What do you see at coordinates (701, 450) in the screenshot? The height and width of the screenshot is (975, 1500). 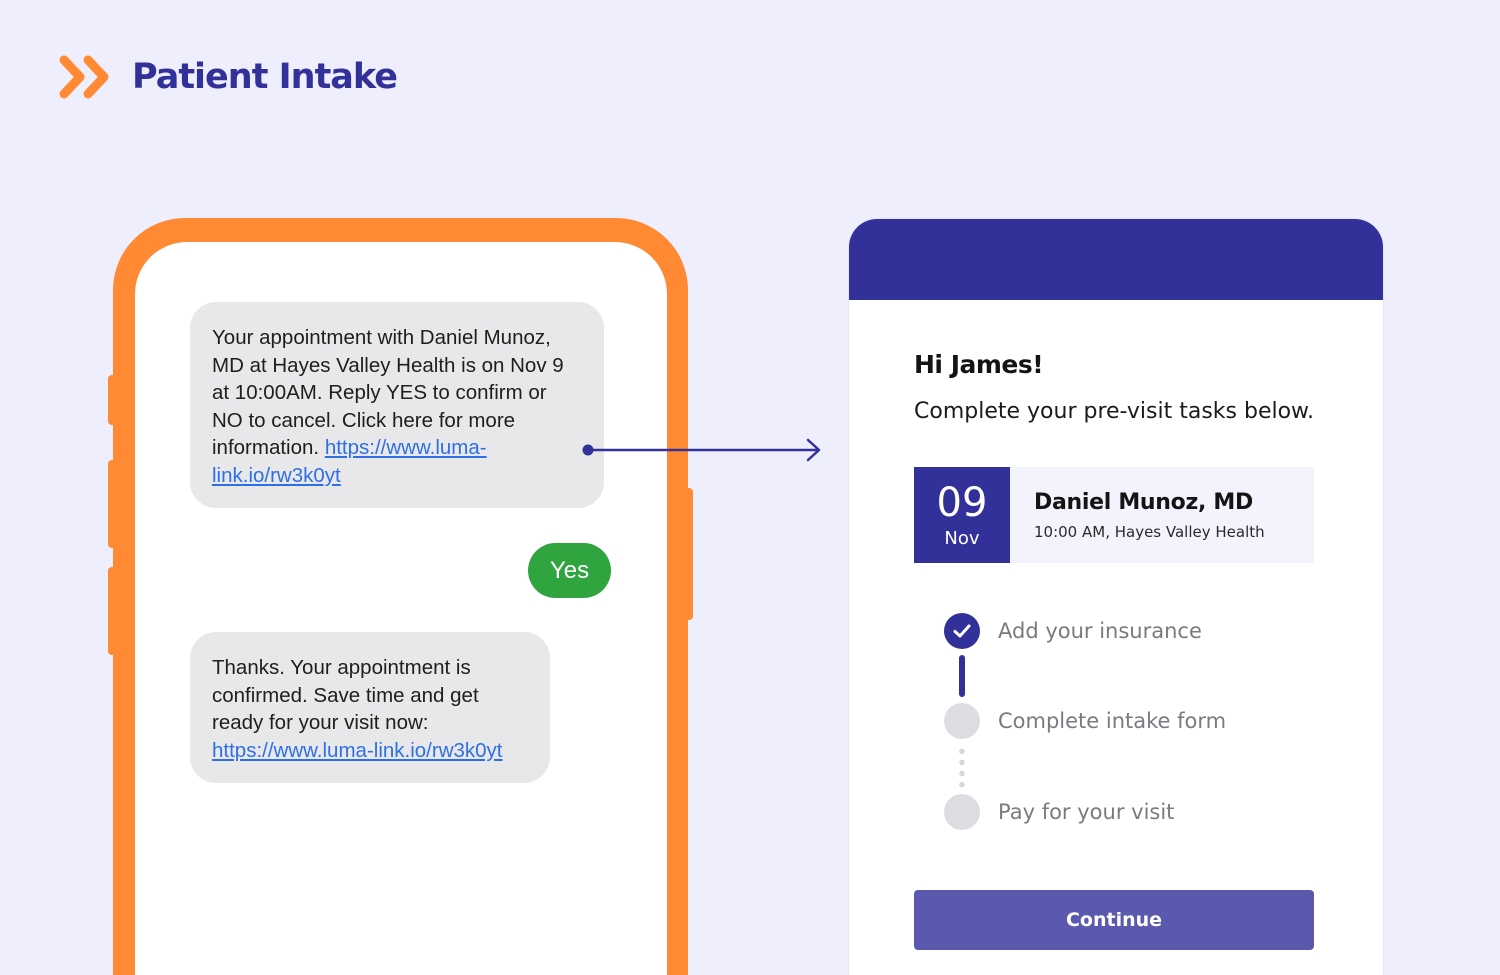 I see `connector-arrow-icon` at bounding box center [701, 450].